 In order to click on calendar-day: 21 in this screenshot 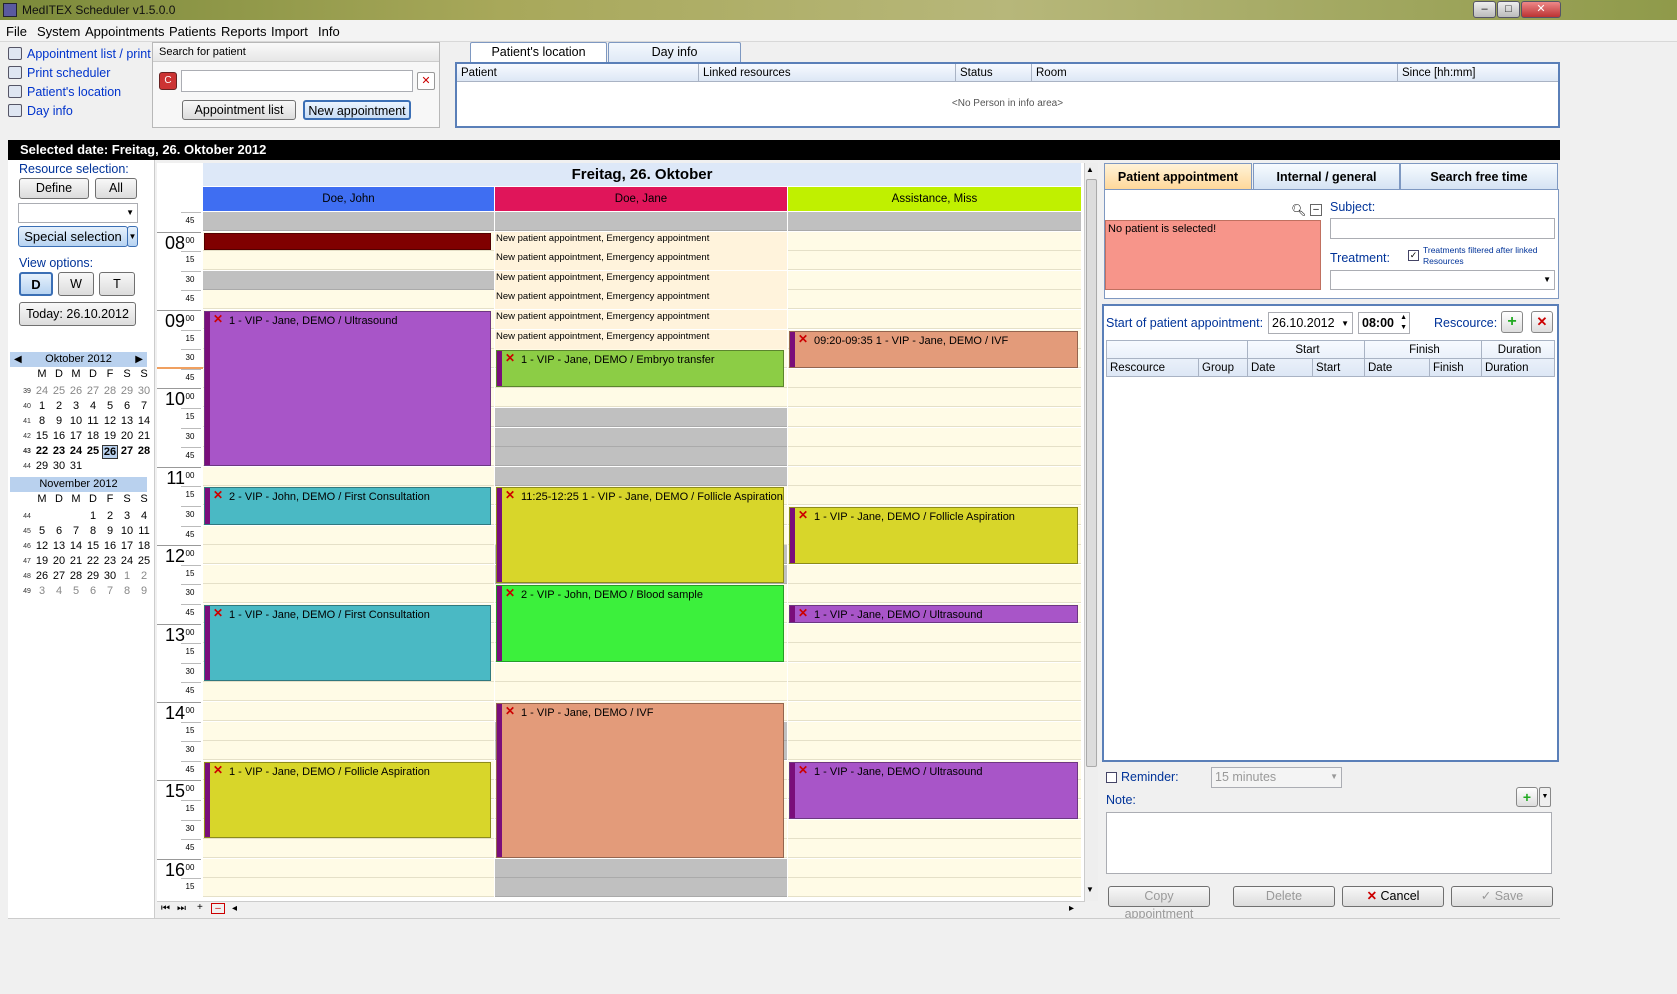, I will do `click(76, 561)`.